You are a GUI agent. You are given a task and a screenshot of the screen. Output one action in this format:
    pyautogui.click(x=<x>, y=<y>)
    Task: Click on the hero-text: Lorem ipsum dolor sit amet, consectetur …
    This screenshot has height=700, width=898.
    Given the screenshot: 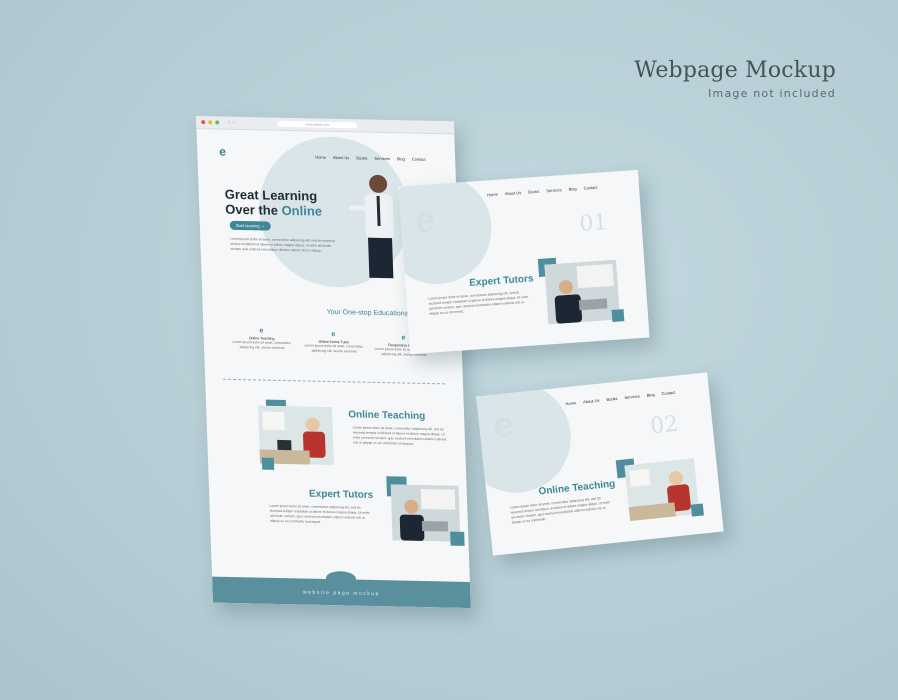 What is the action you would take?
    pyautogui.click(x=282, y=244)
    